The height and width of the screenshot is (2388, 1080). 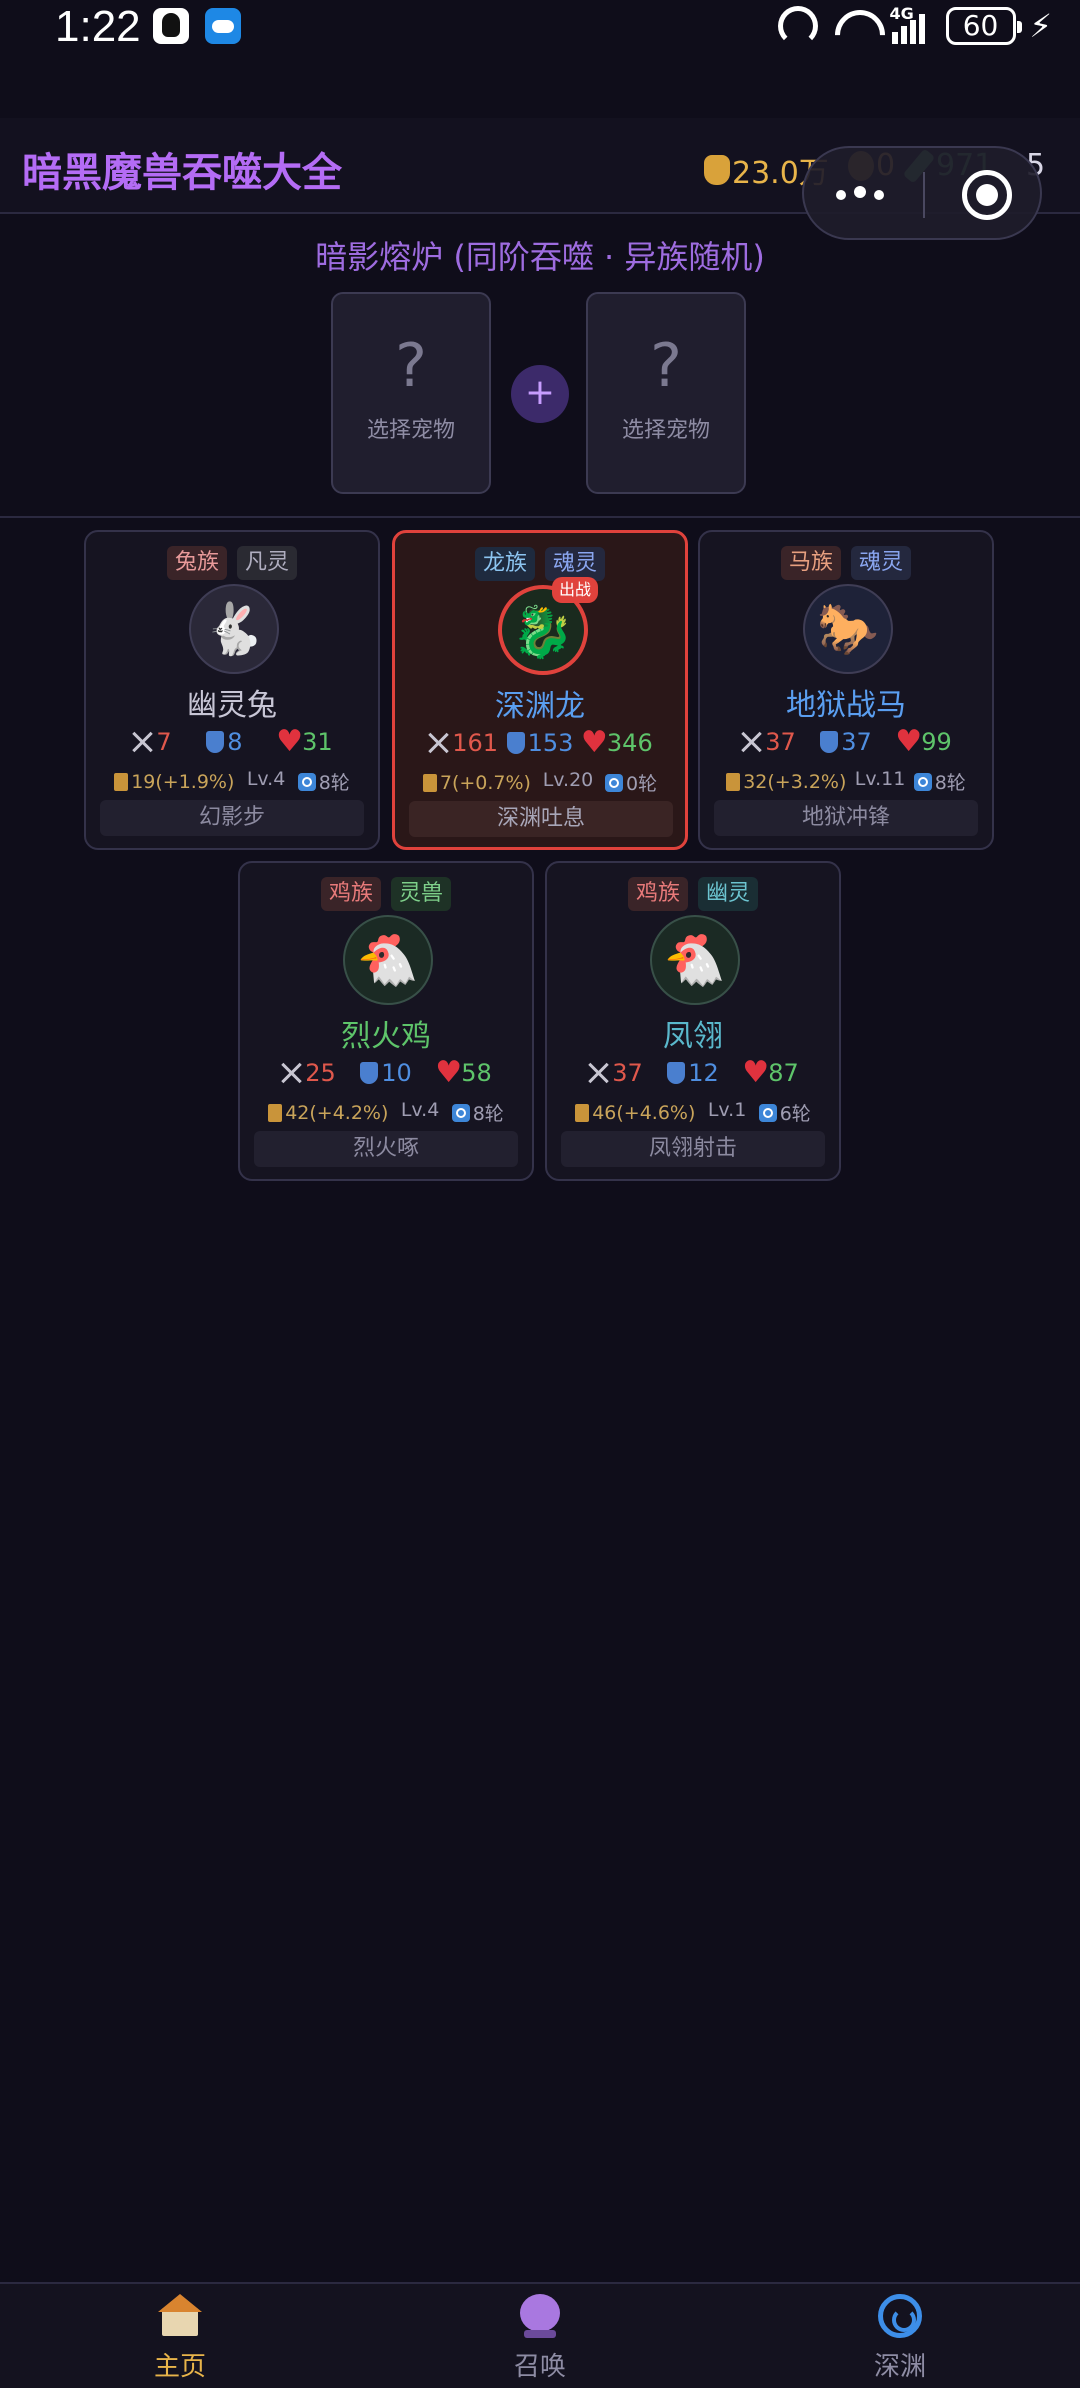 I want to click on skill-label: 地狱冲锋, so click(x=846, y=818).